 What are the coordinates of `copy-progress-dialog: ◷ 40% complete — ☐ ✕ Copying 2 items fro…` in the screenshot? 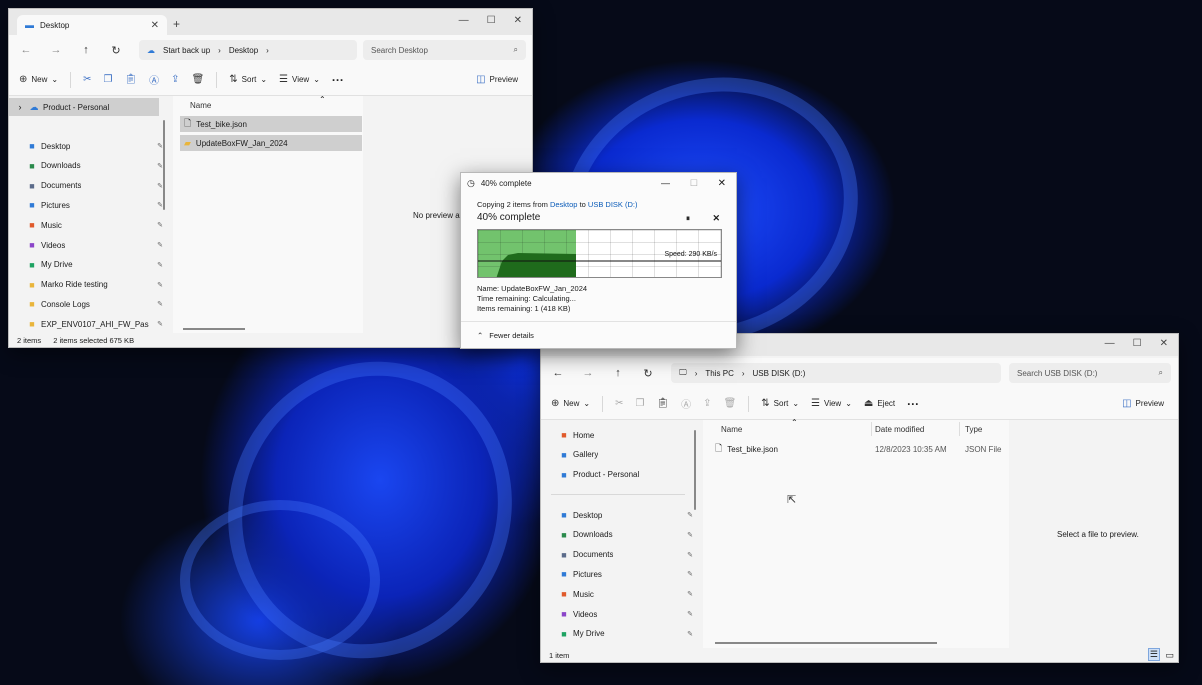 It's located at (598, 260).